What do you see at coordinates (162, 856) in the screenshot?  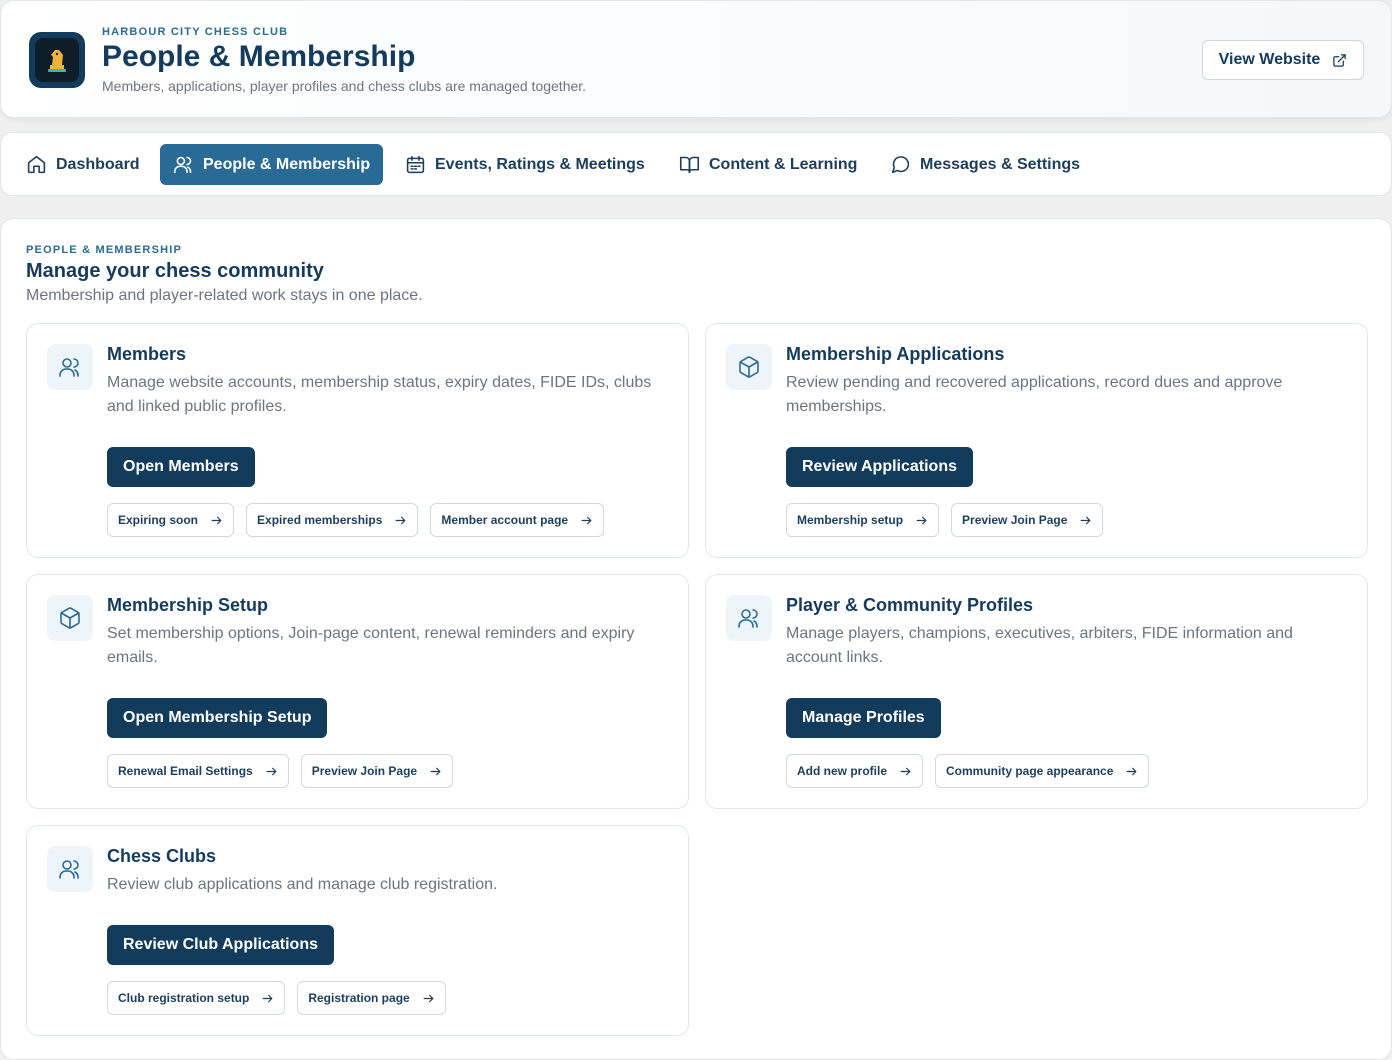 I see `card-title: Chess Clubs` at bounding box center [162, 856].